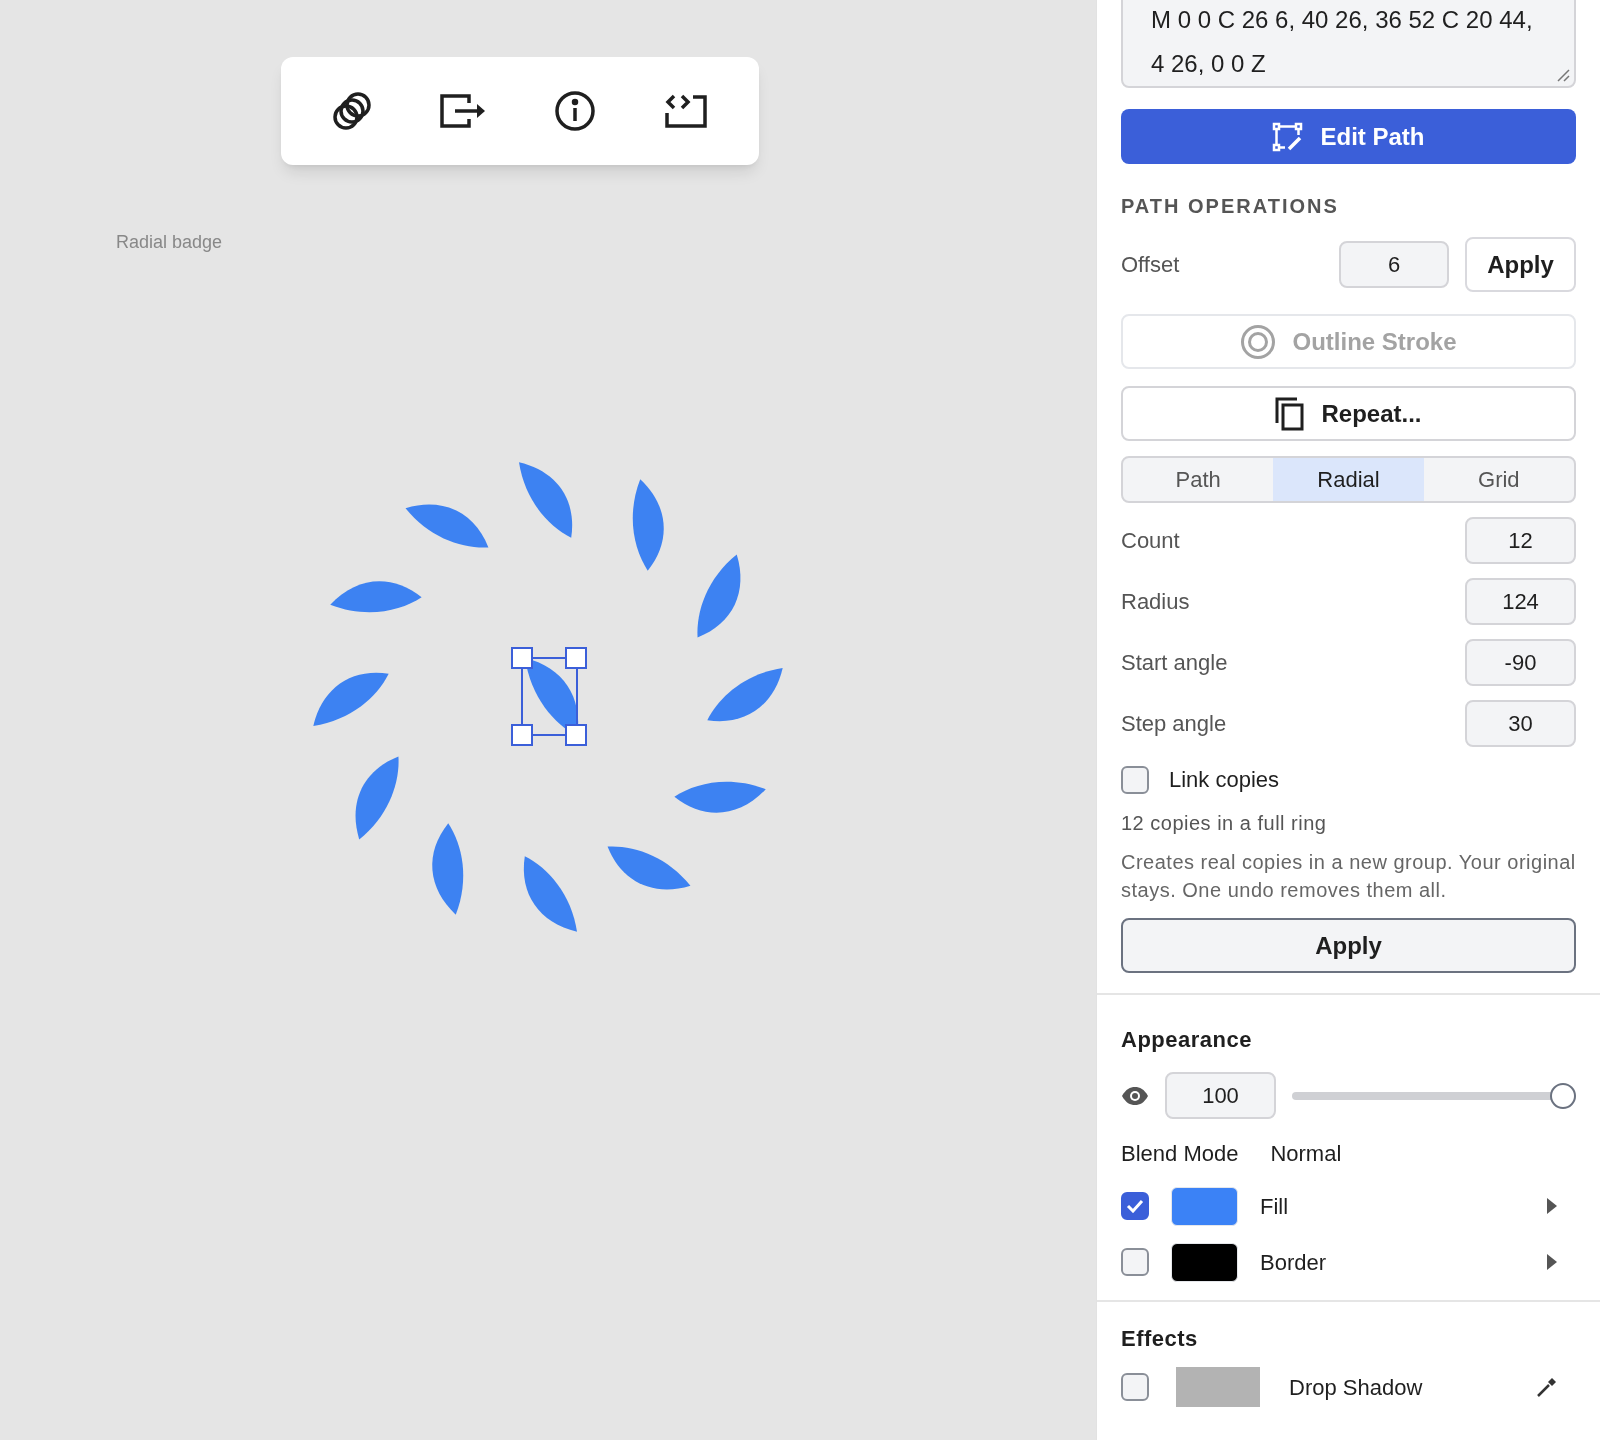 The image size is (1600, 1440). What do you see at coordinates (1288, 136) in the screenshot?
I see `bezier-edit-icon` at bounding box center [1288, 136].